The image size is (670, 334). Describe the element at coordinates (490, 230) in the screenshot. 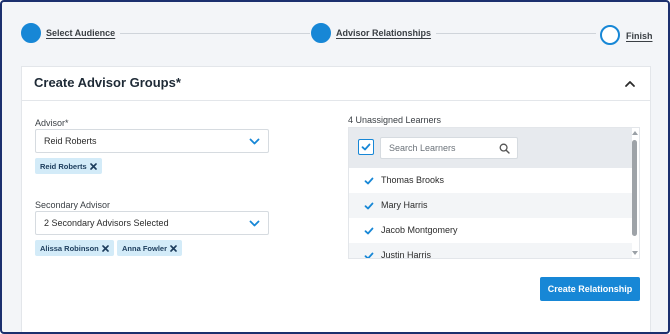

I see `list-item: Jacob Montgomery` at that location.